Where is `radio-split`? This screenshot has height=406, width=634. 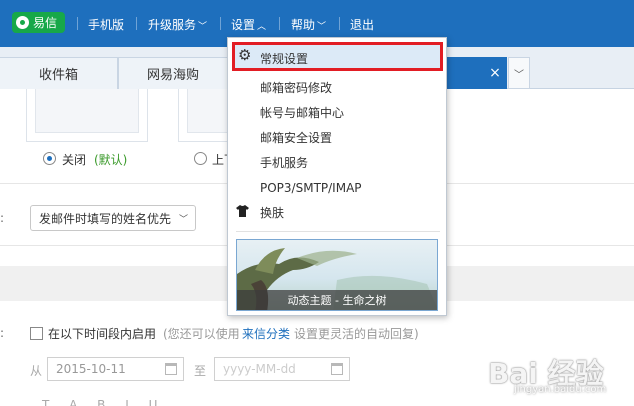 radio-split is located at coordinates (200, 158).